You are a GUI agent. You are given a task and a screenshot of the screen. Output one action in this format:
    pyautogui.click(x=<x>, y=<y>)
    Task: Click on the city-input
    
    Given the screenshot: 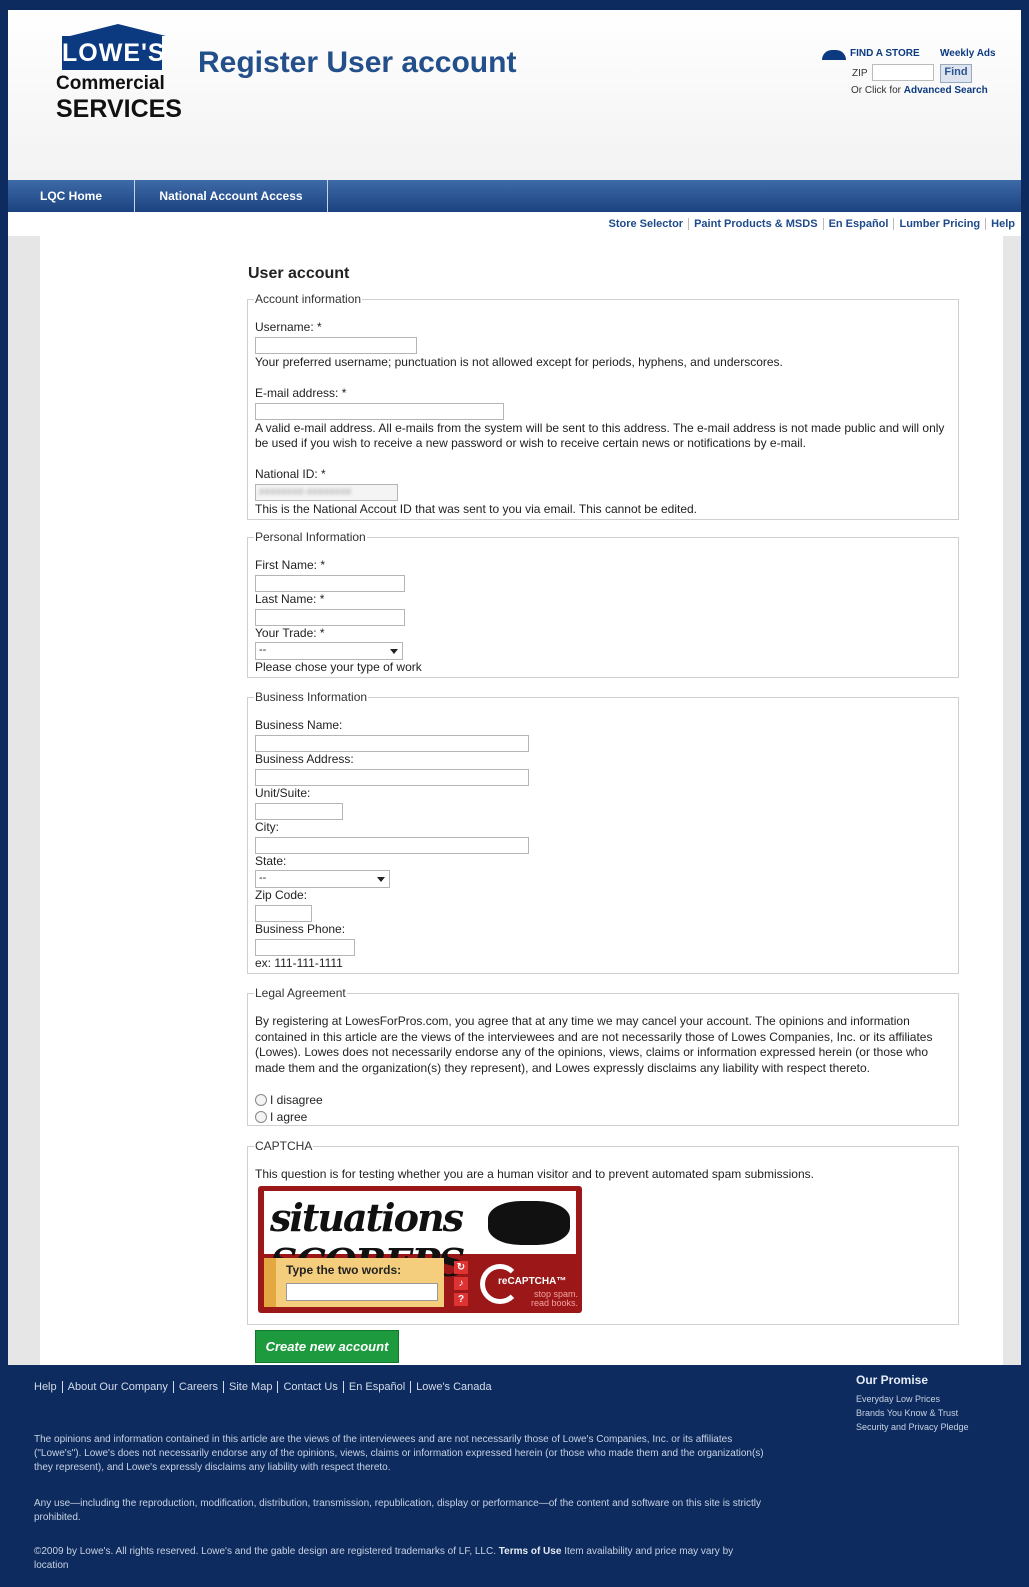 What is the action you would take?
    pyautogui.click(x=392, y=845)
    